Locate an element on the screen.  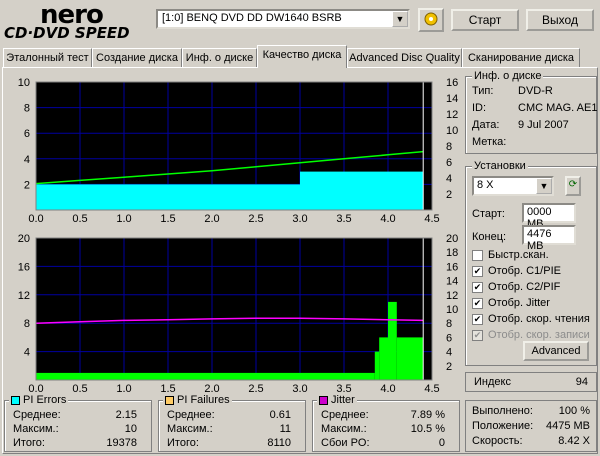
tab-disc-info: Инф. о диске is located at coordinates (219, 58).